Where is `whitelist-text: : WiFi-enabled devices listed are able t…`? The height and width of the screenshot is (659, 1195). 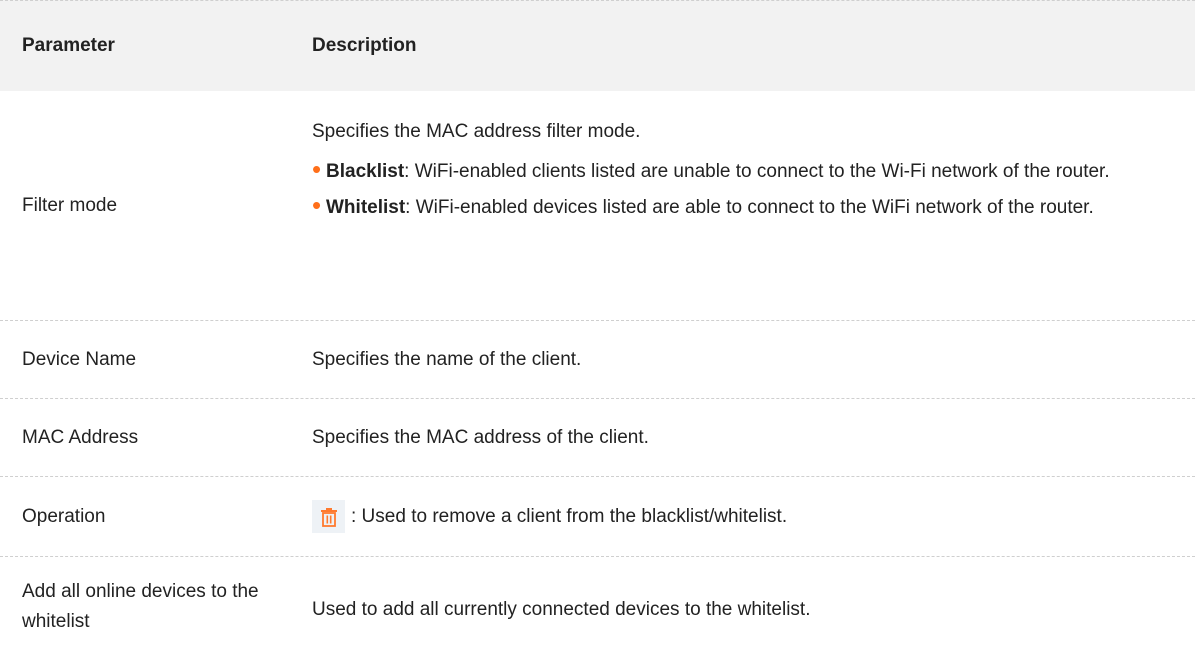 whitelist-text: : WiFi-enabled devices listed are able t… is located at coordinates (749, 207).